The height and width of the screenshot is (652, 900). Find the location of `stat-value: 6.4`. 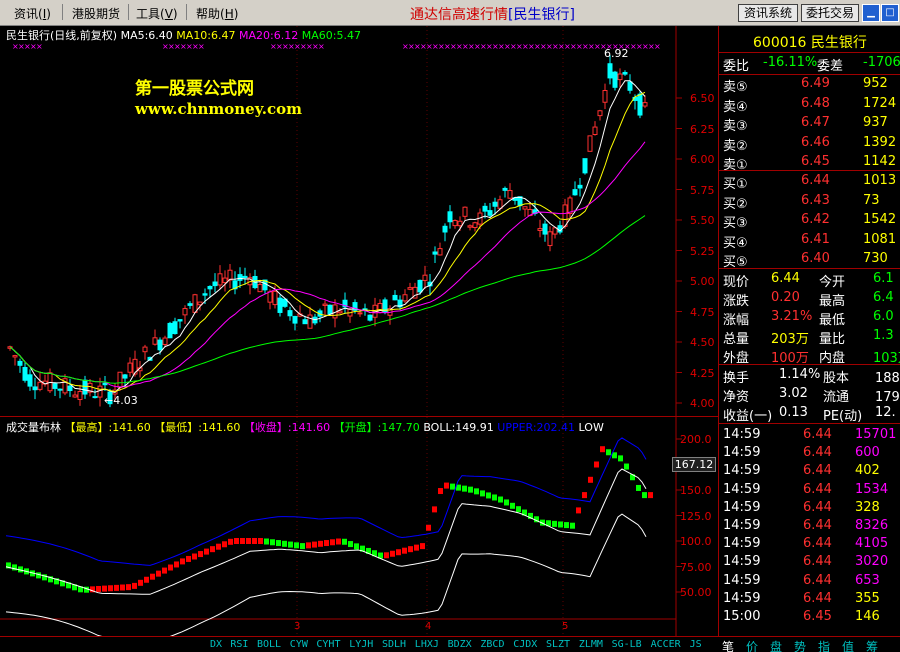

stat-value: 6.4 is located at coordinates (883, 297).